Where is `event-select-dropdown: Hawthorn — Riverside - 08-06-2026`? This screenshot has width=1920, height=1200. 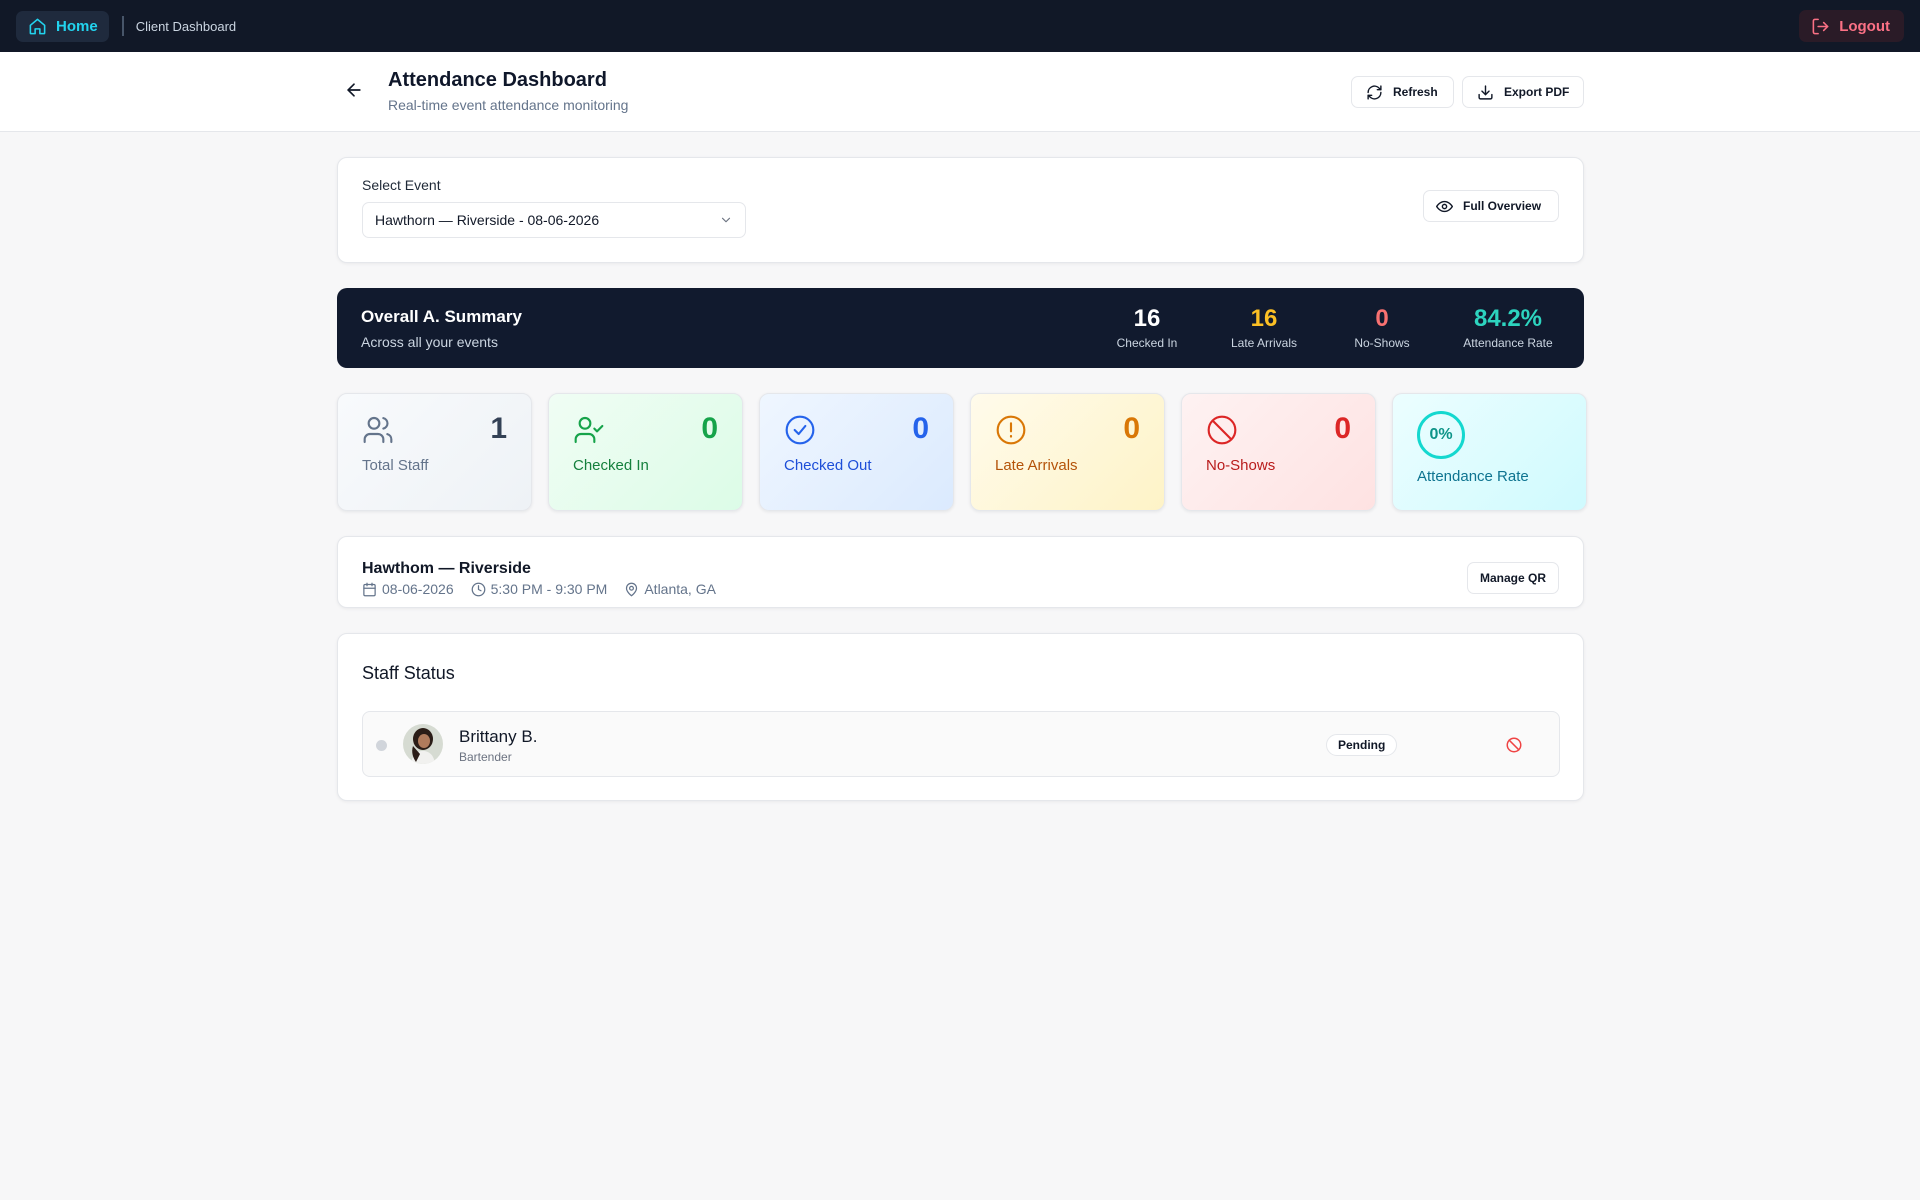 event-select-dropdown: Hawthorn — Riverside - 08-06-2026 is located at coordinates (554, 220).